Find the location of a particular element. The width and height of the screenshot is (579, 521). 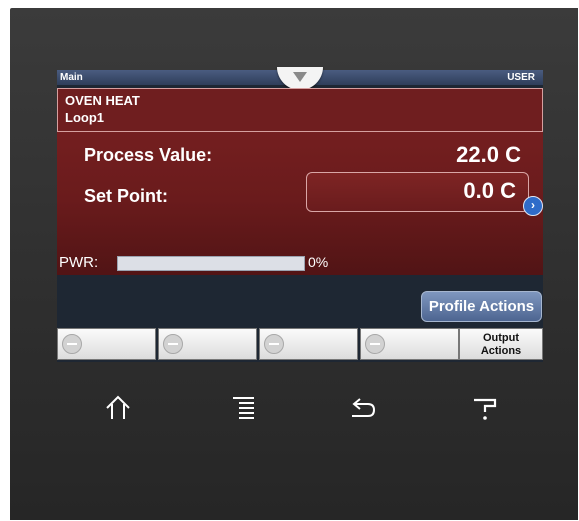

menu-icon is located at coordinates (245, 407).